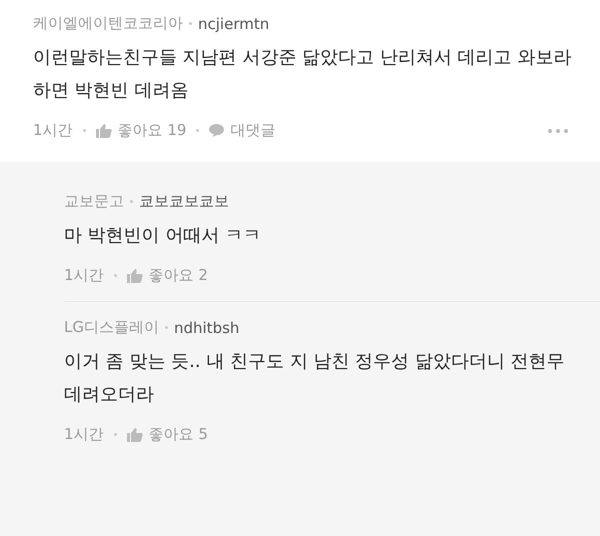  What do you see at coordinates (108, 23) in the screenshot?
I see `author-affiliation: 케이엘에이텐코코리아` at bounding box center [108, 23].